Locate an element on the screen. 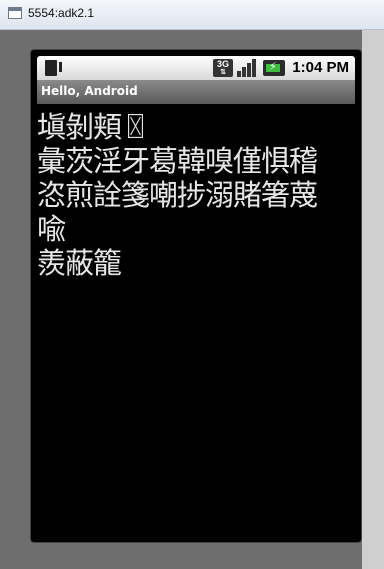 Image resolution: width=384 pixels, height=569 pixels. text-line: 恣煎詮箋嘲捗溺賭箸蔑 is located at coordinates (177, 195).